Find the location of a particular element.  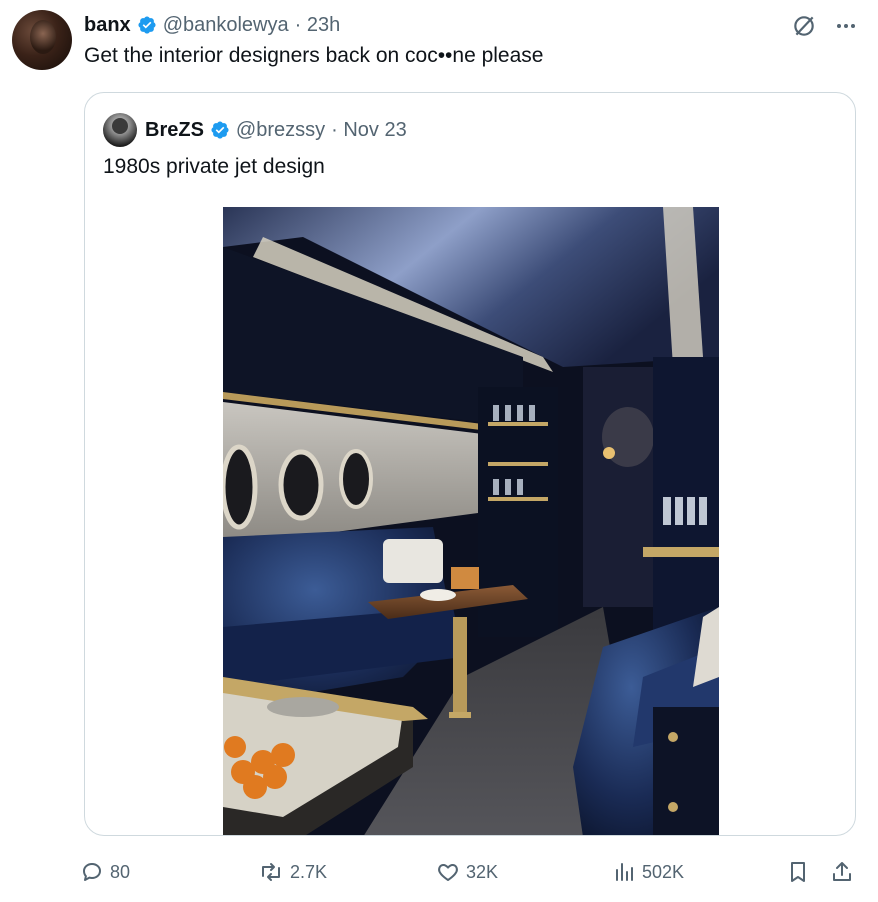

views-icon is located at coordinates (624, 872).